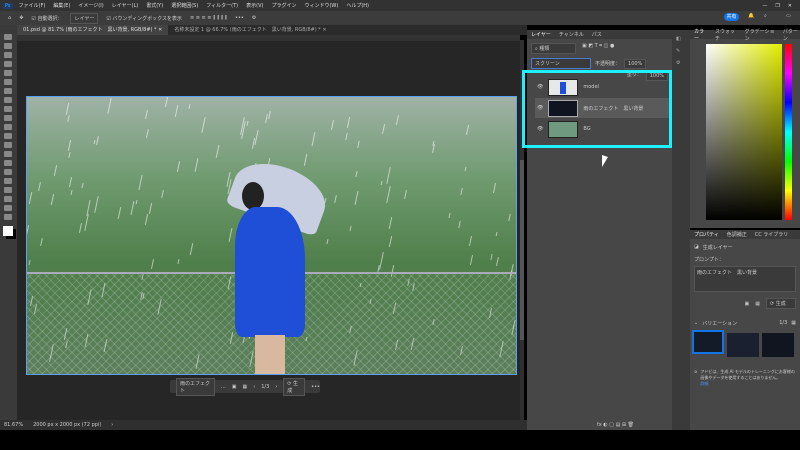 This screenshot has width=800, height=450. I want to click on menu-file: ファイル(F), so click(32, 5).